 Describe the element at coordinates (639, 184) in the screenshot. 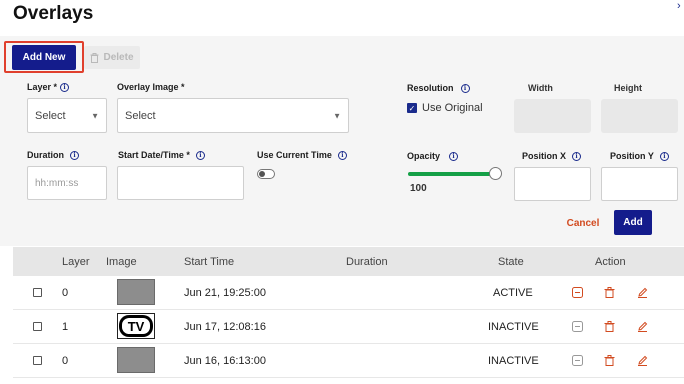

I see `position-y-input` at that location.